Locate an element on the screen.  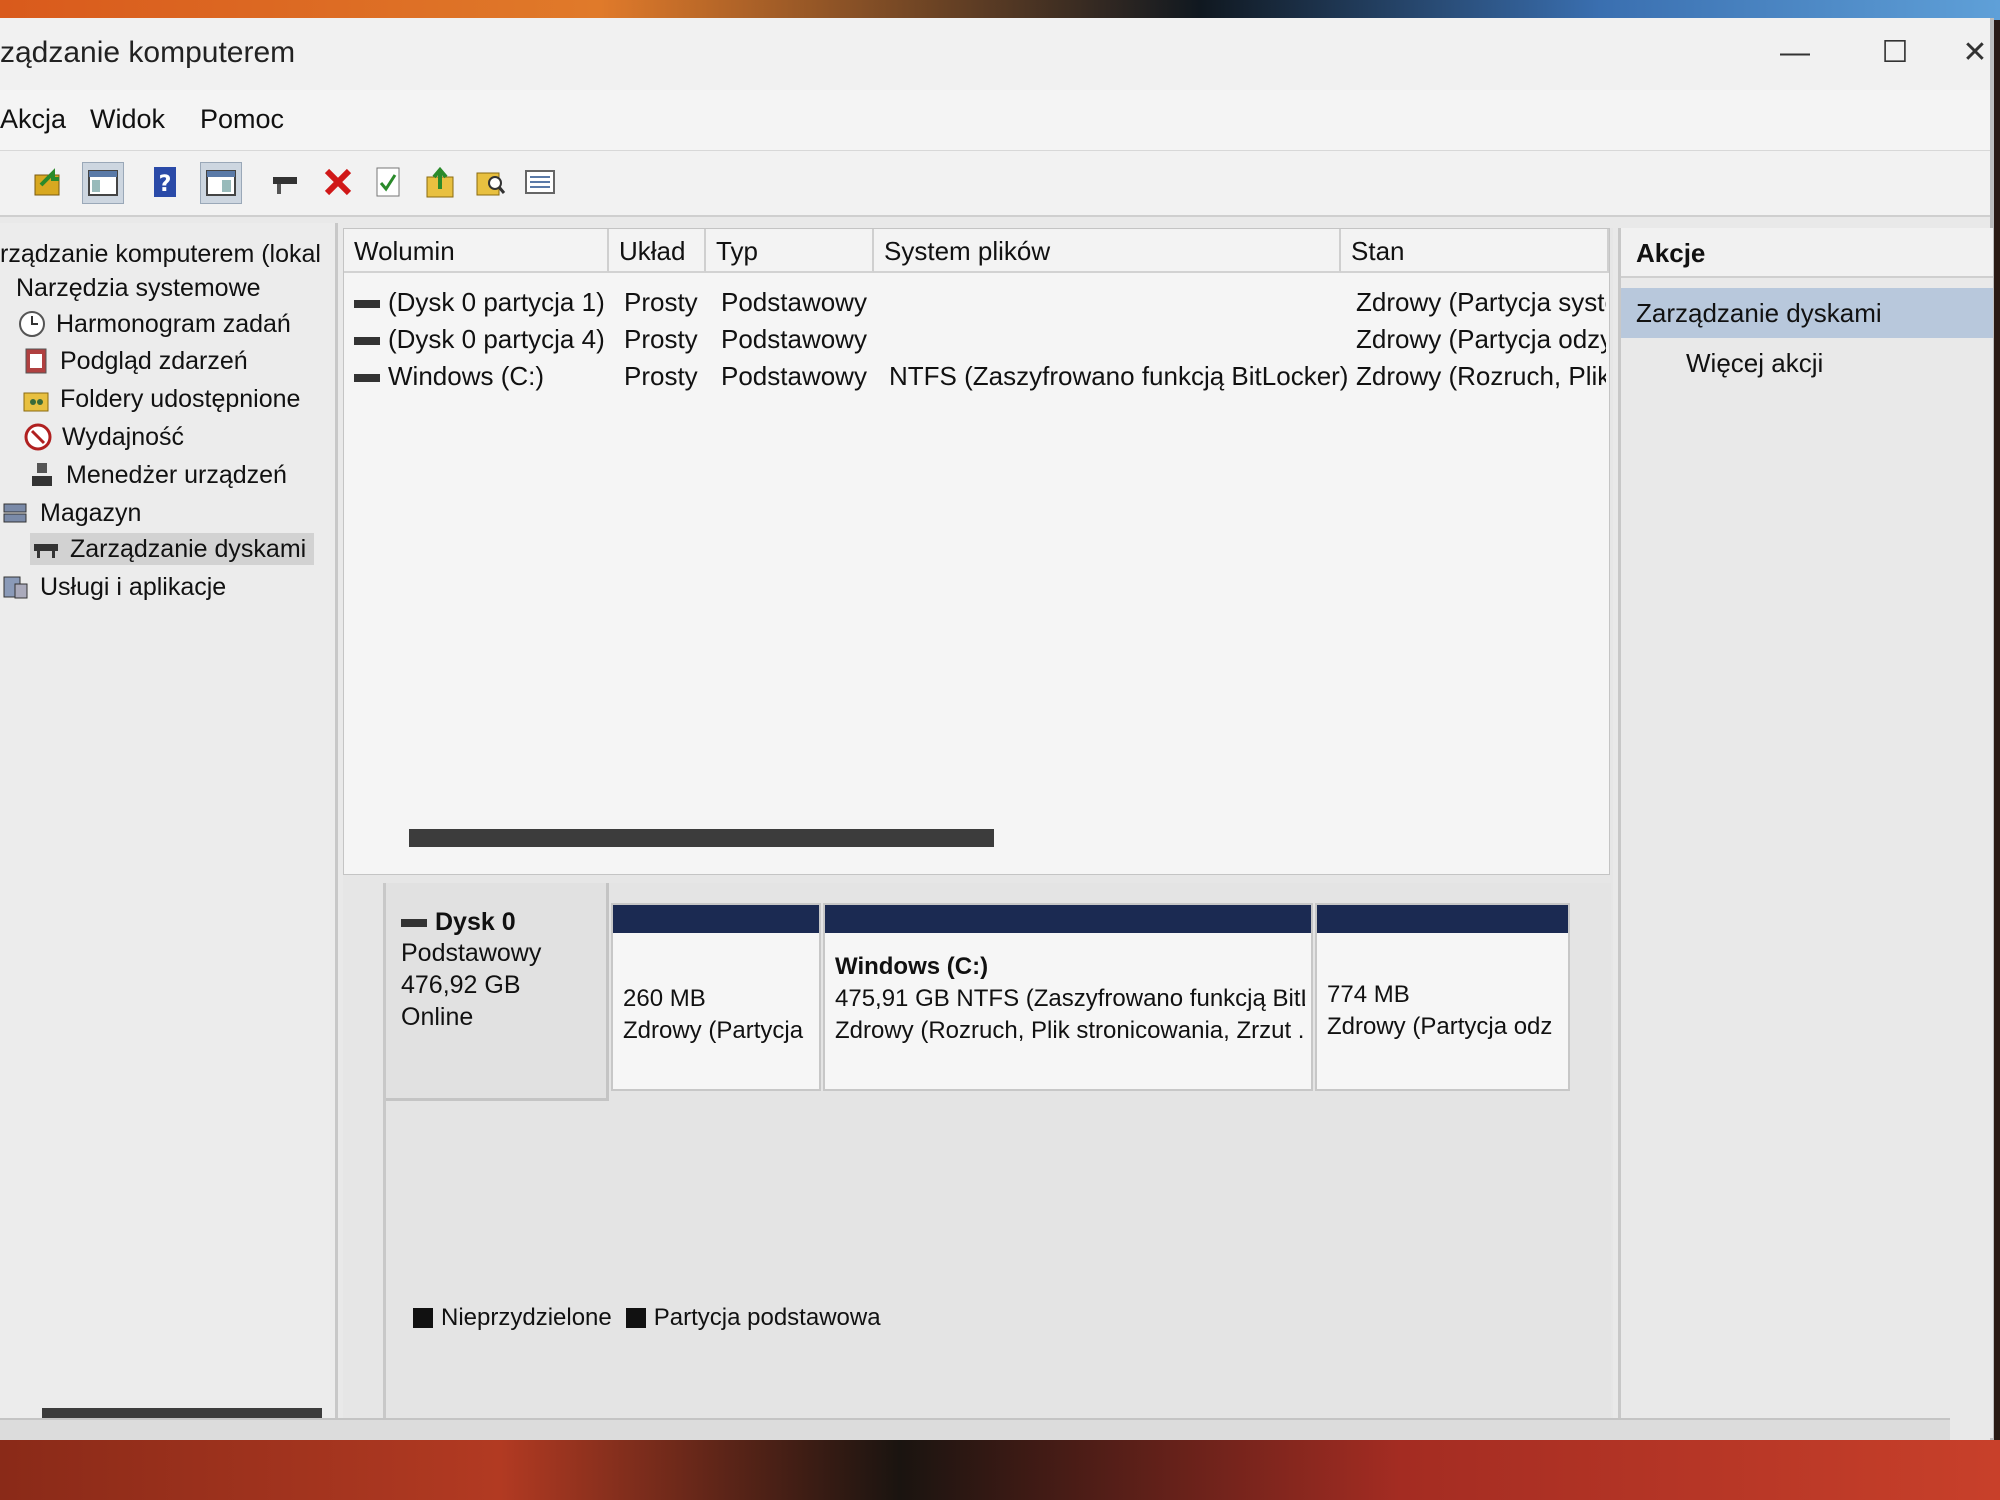
tree-event-viewer-label: Podgląd zdarzeń is located at coordinates (154, 360).